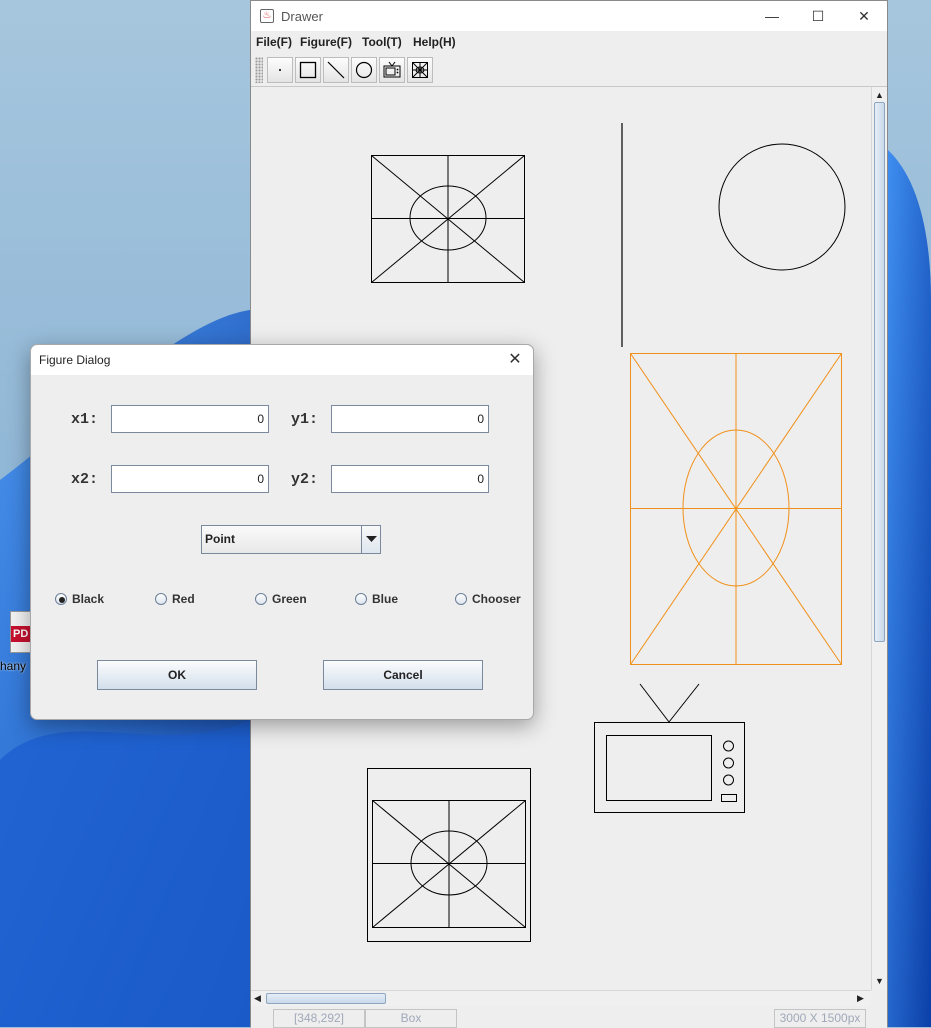 This screenshot has width=931, height=1028. I want to click on x2-field: 0, so click(190, 479).